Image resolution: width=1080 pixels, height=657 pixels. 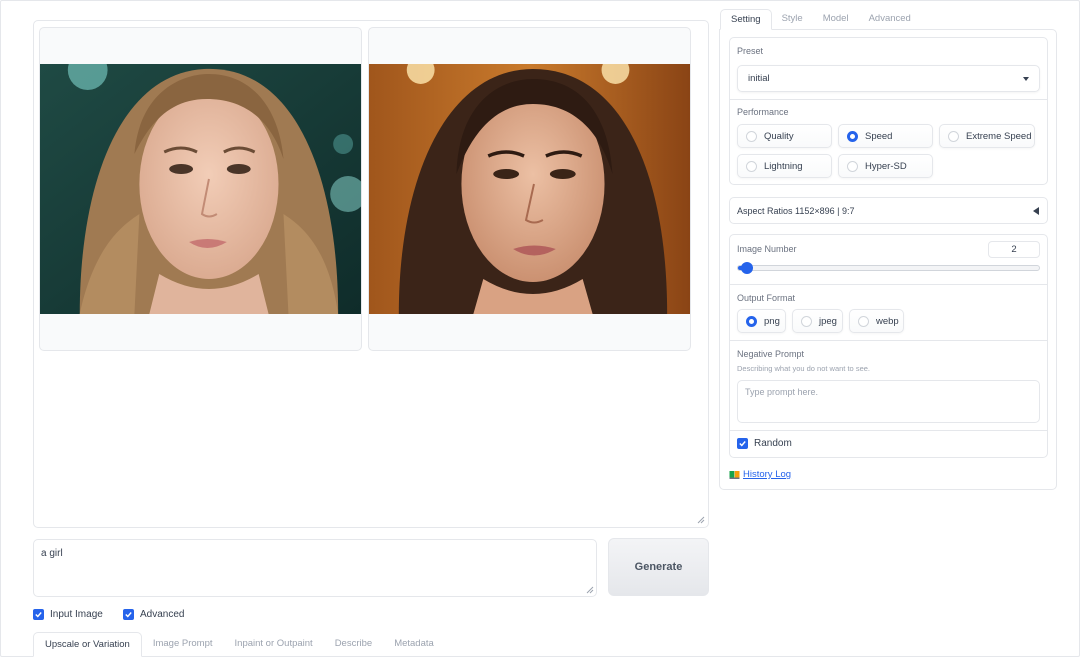 What do you see at coordinates (999, 136) in the screenshot?
I see `option-label: Extreme Speed` at bounding box center [999, 136].